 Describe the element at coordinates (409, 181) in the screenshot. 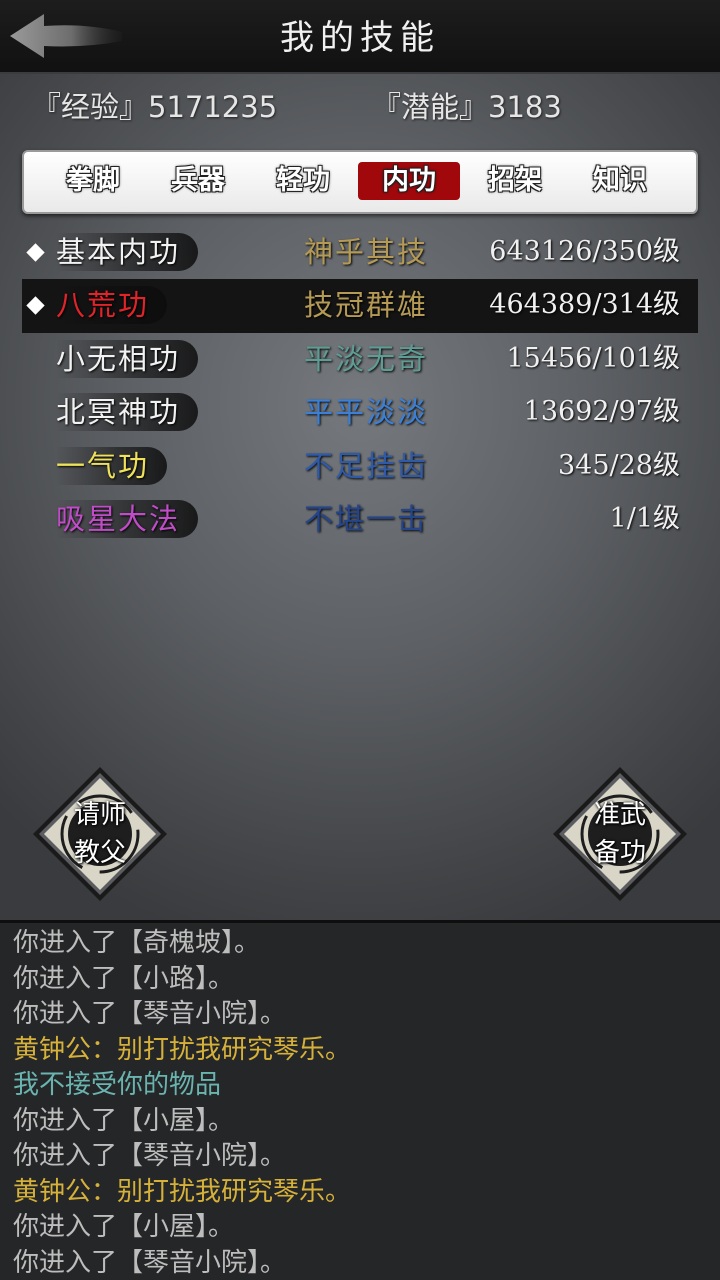

I see `tab-internal: 内功` at that location.